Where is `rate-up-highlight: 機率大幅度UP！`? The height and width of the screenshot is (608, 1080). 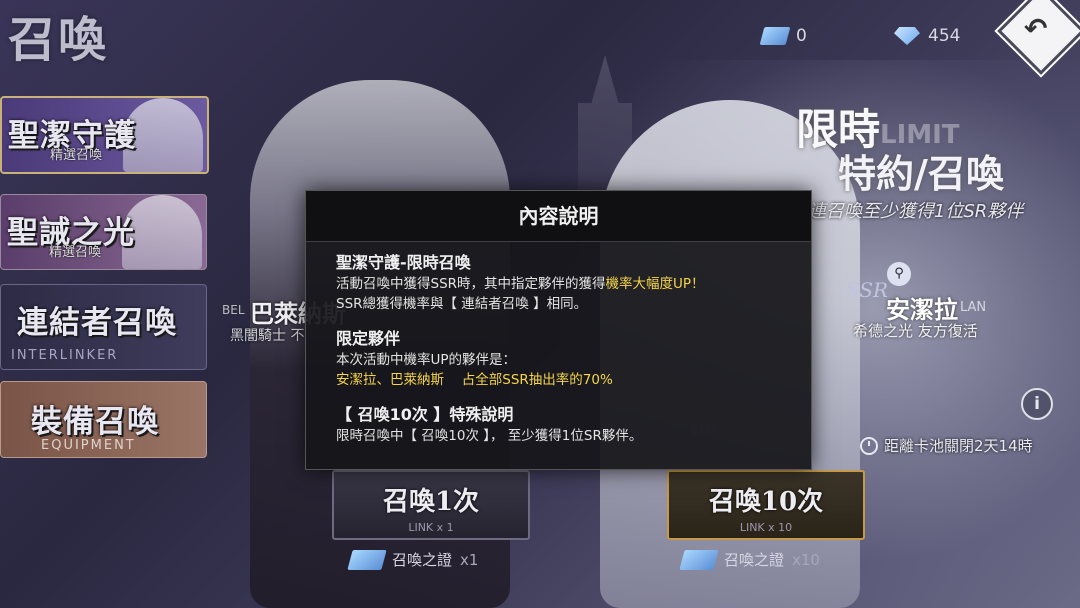 rate-up-highlight: 機率大幅度UP！ is located at coordinates (655, 284).